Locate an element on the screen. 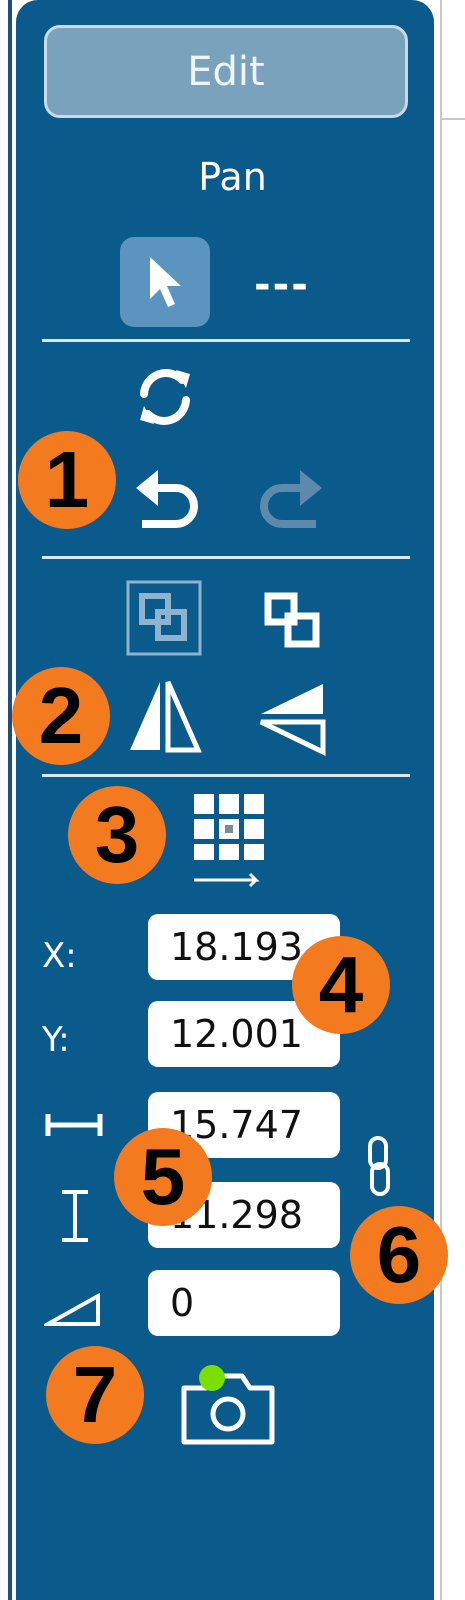 The width and height of the screenshot is (465, 1600). callout-badge-6: 6 is located at coordinates (399, 1255).